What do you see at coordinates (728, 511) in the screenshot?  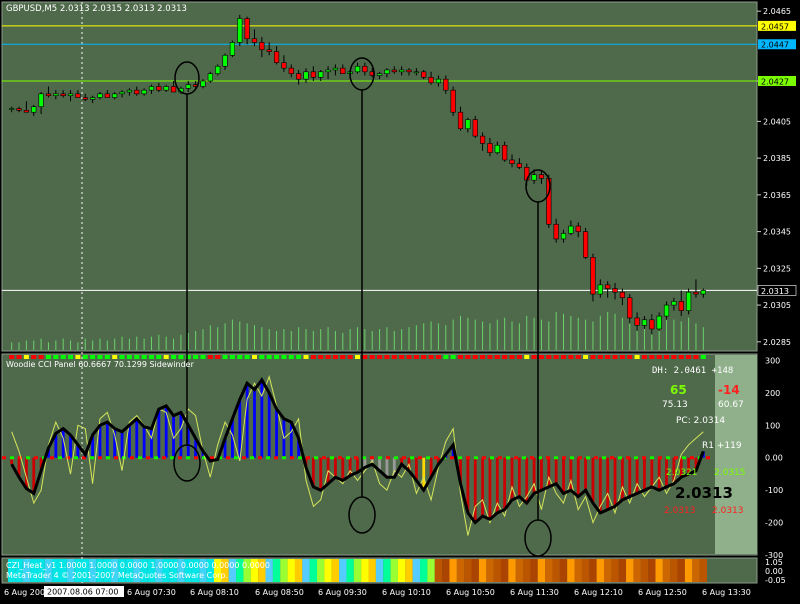 I see `cci-info-red-right: 2.0313` at bounding box center [728, 511].